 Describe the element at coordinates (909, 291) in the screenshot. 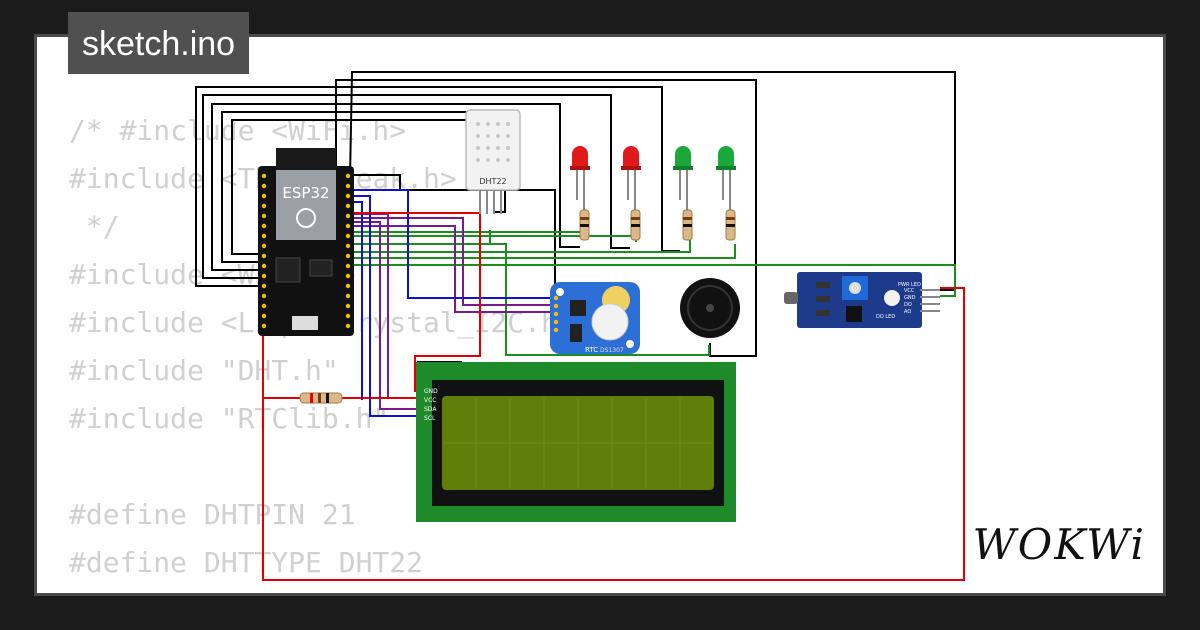

I see `flame-pin-label-0: VCC` at that location.